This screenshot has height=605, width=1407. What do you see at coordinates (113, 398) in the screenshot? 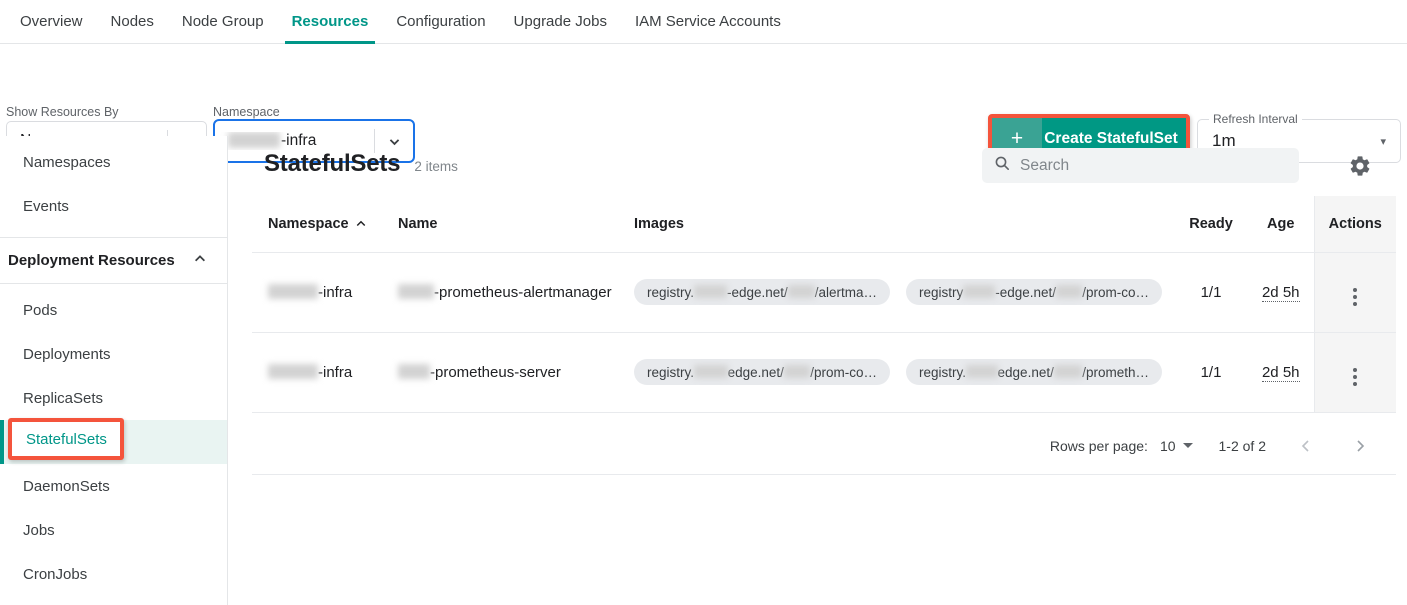
I see `sidebar-item-replicasets: ReplicaSets` at bounding box center [113, 398].